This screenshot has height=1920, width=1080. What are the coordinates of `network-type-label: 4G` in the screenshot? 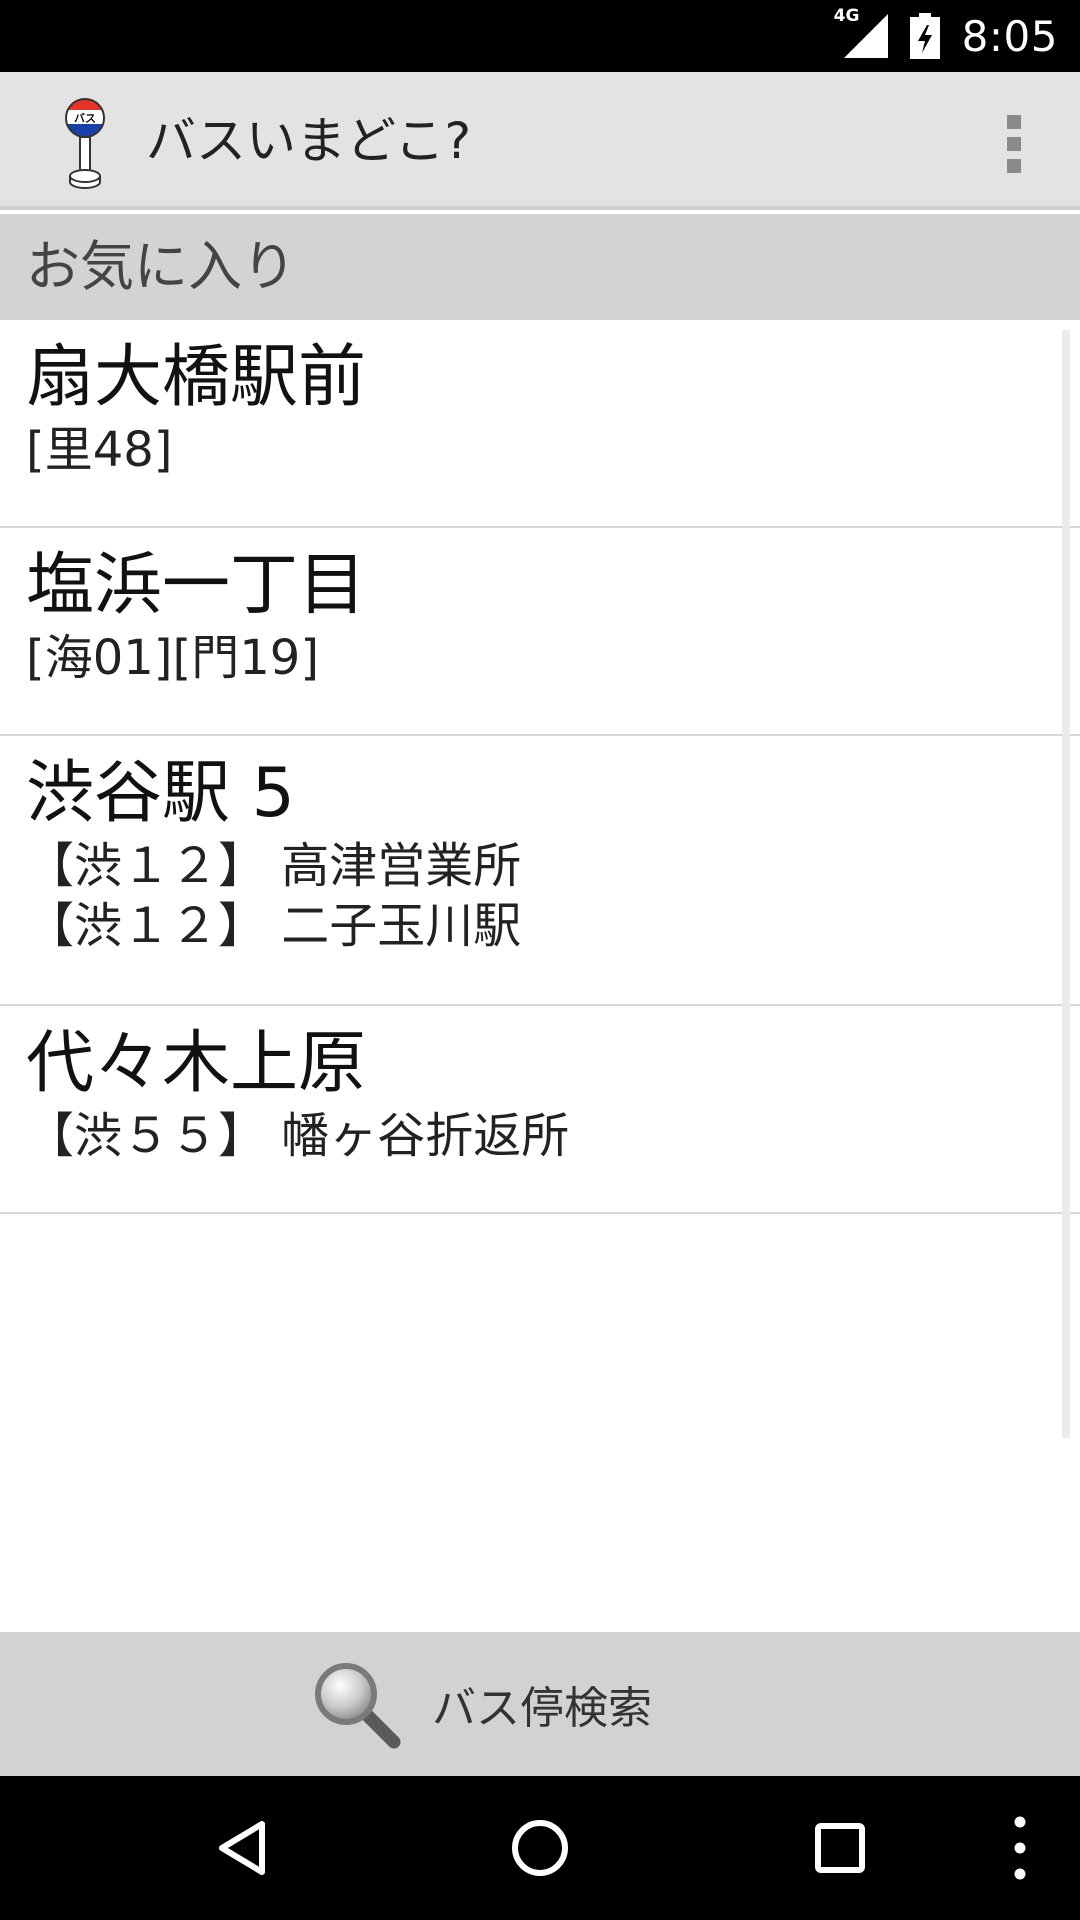 It's located at (846, 16).